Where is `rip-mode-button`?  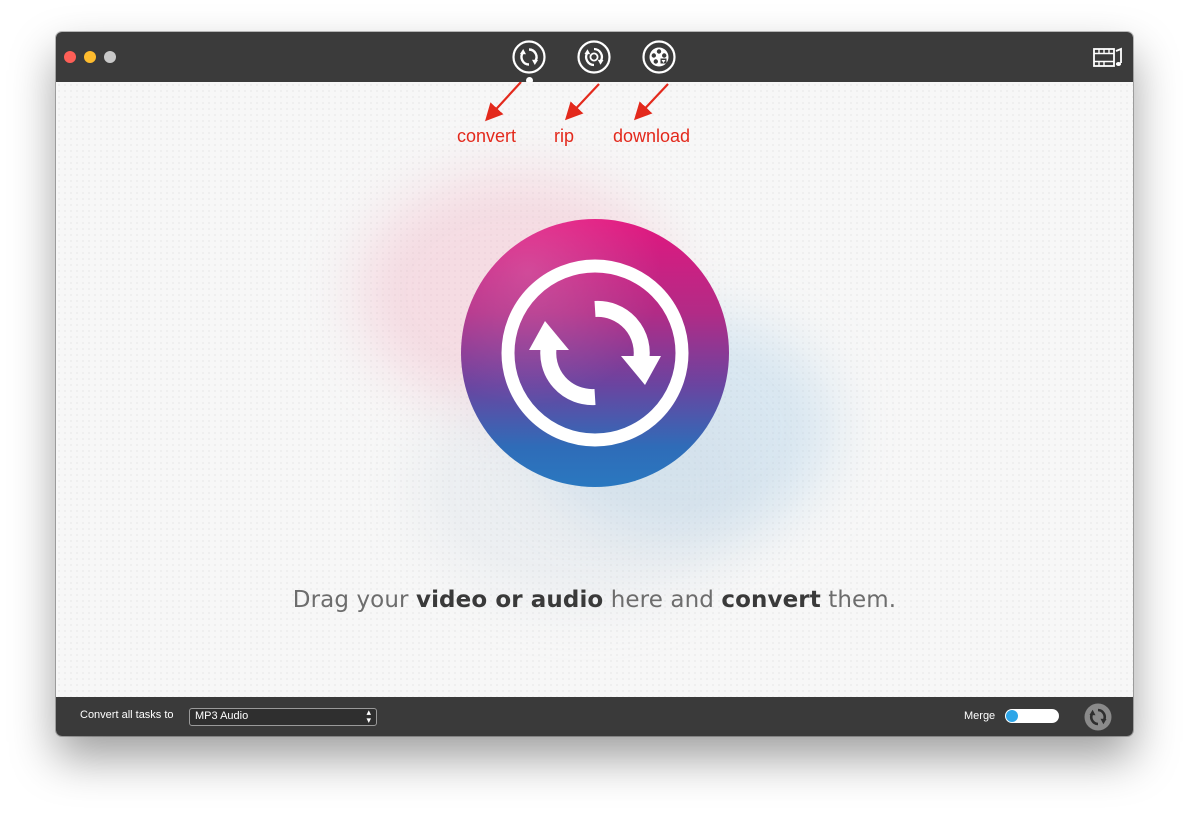 rip-mode-button is located at coordinates (594, 57).